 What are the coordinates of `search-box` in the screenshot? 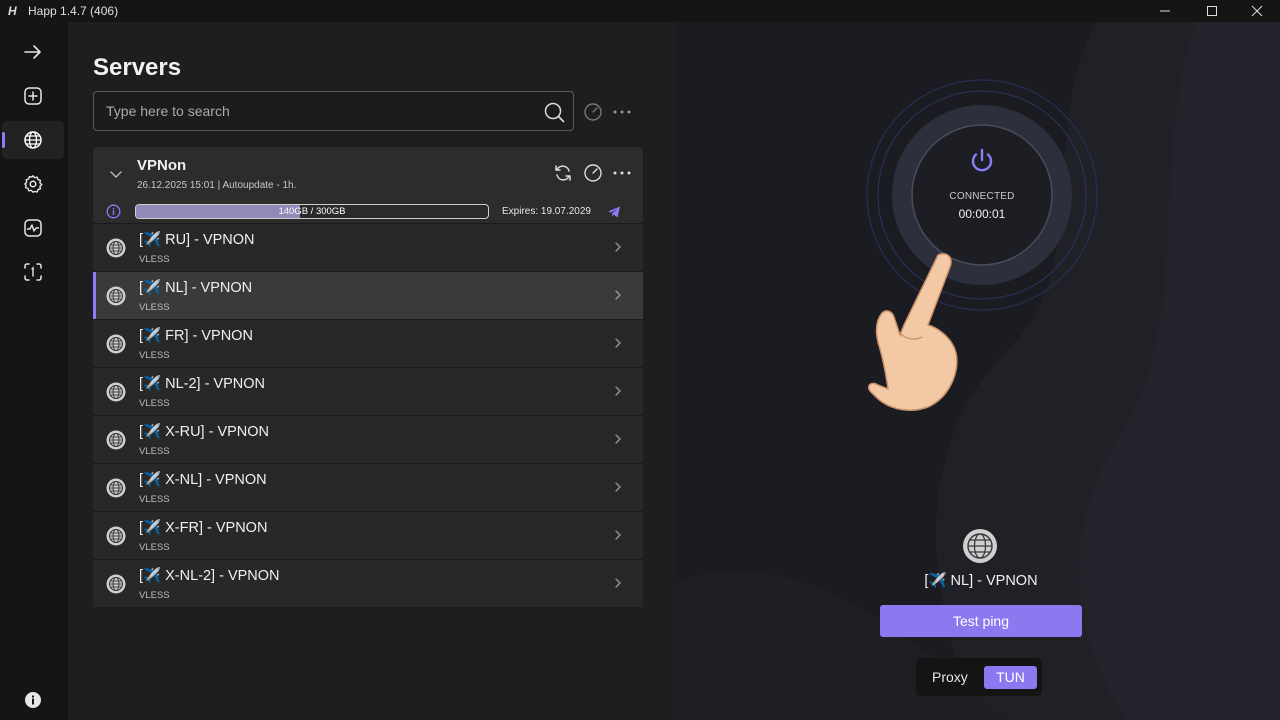 It's located at (333, 111).